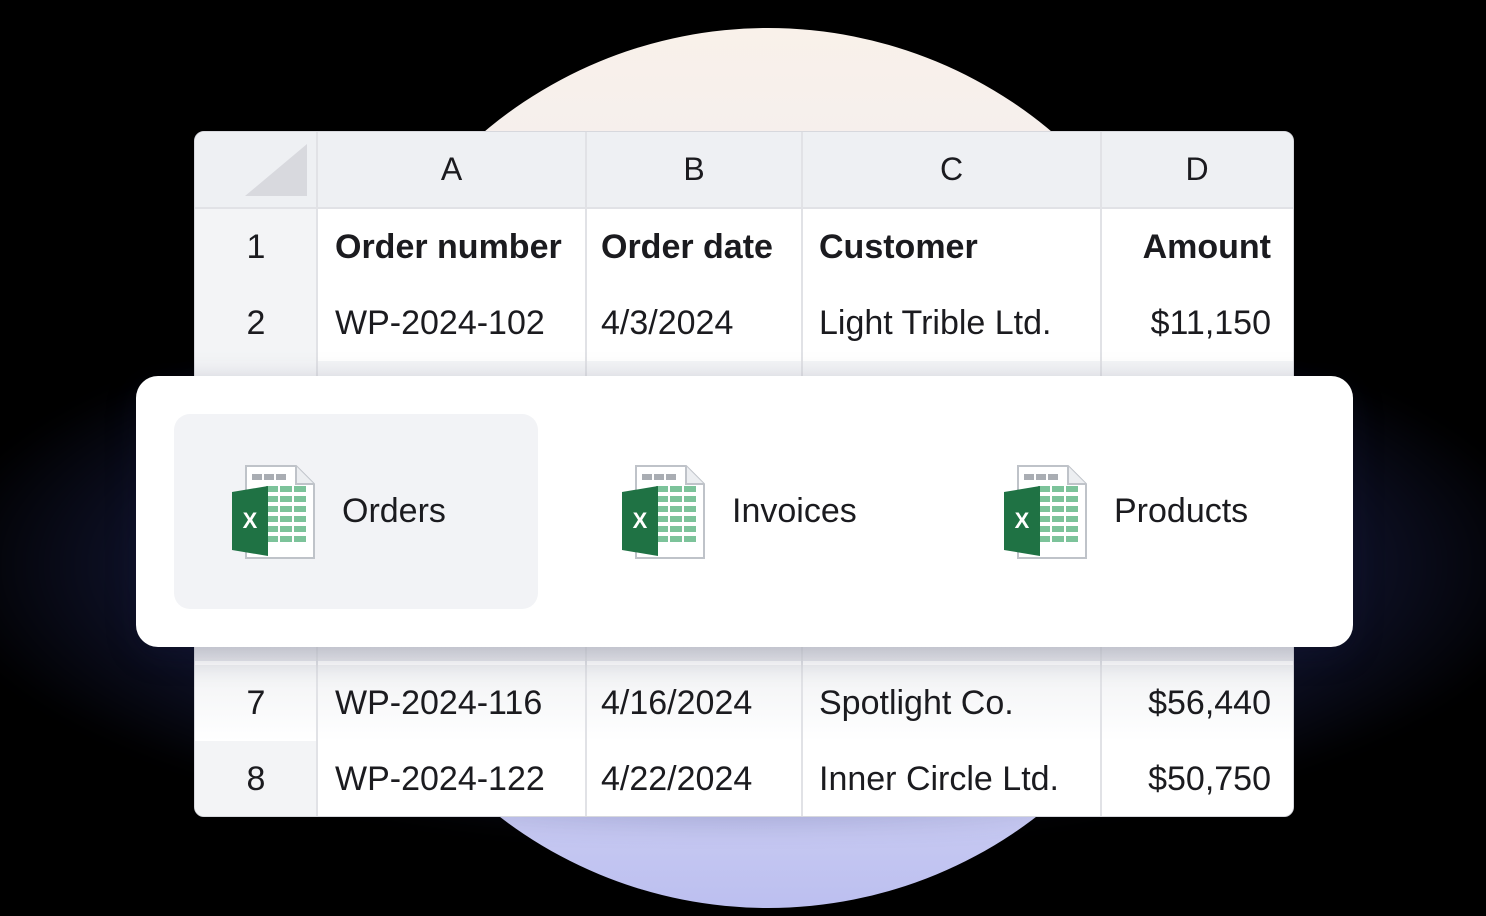 The height and width of the screenshot is (916, 1486). I want to click on cell-order-date: 4/22/2024, so click(676, 778).